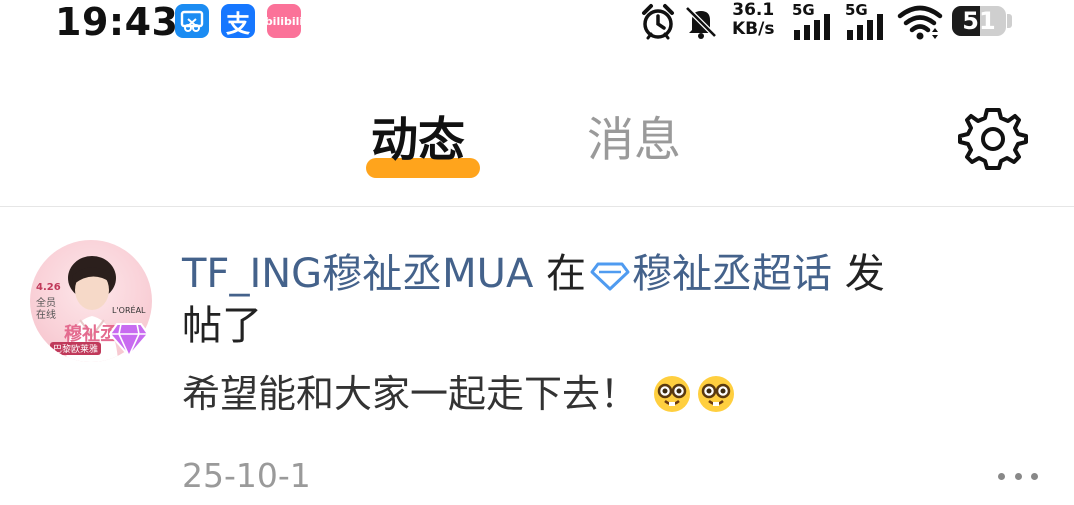 This screenshot has height=505, width=1074. Describe the element at coordinates (920, 22) in the screenshot. I see `wifi-icon` at that location.